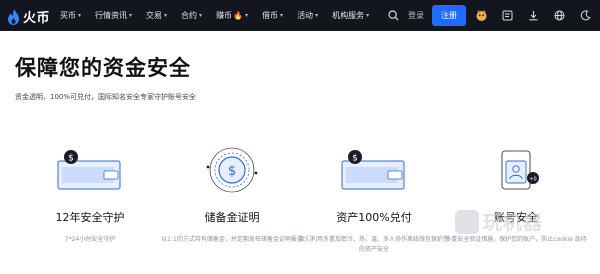 The height and width of the screenshot is (274, 600). Describe the element at coordinates (507, 16) in the screenshot. I see `orders-icon` at that location.